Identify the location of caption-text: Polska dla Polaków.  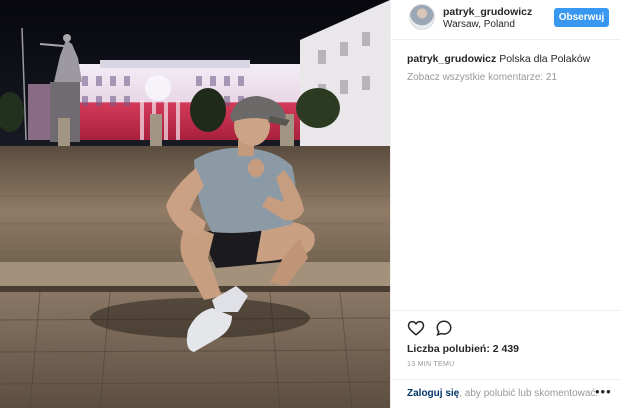
(545, 59).